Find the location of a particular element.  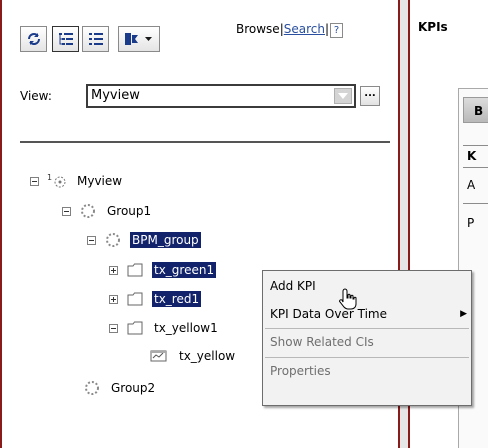

refresh-icon is located at coordinates (33, 39).